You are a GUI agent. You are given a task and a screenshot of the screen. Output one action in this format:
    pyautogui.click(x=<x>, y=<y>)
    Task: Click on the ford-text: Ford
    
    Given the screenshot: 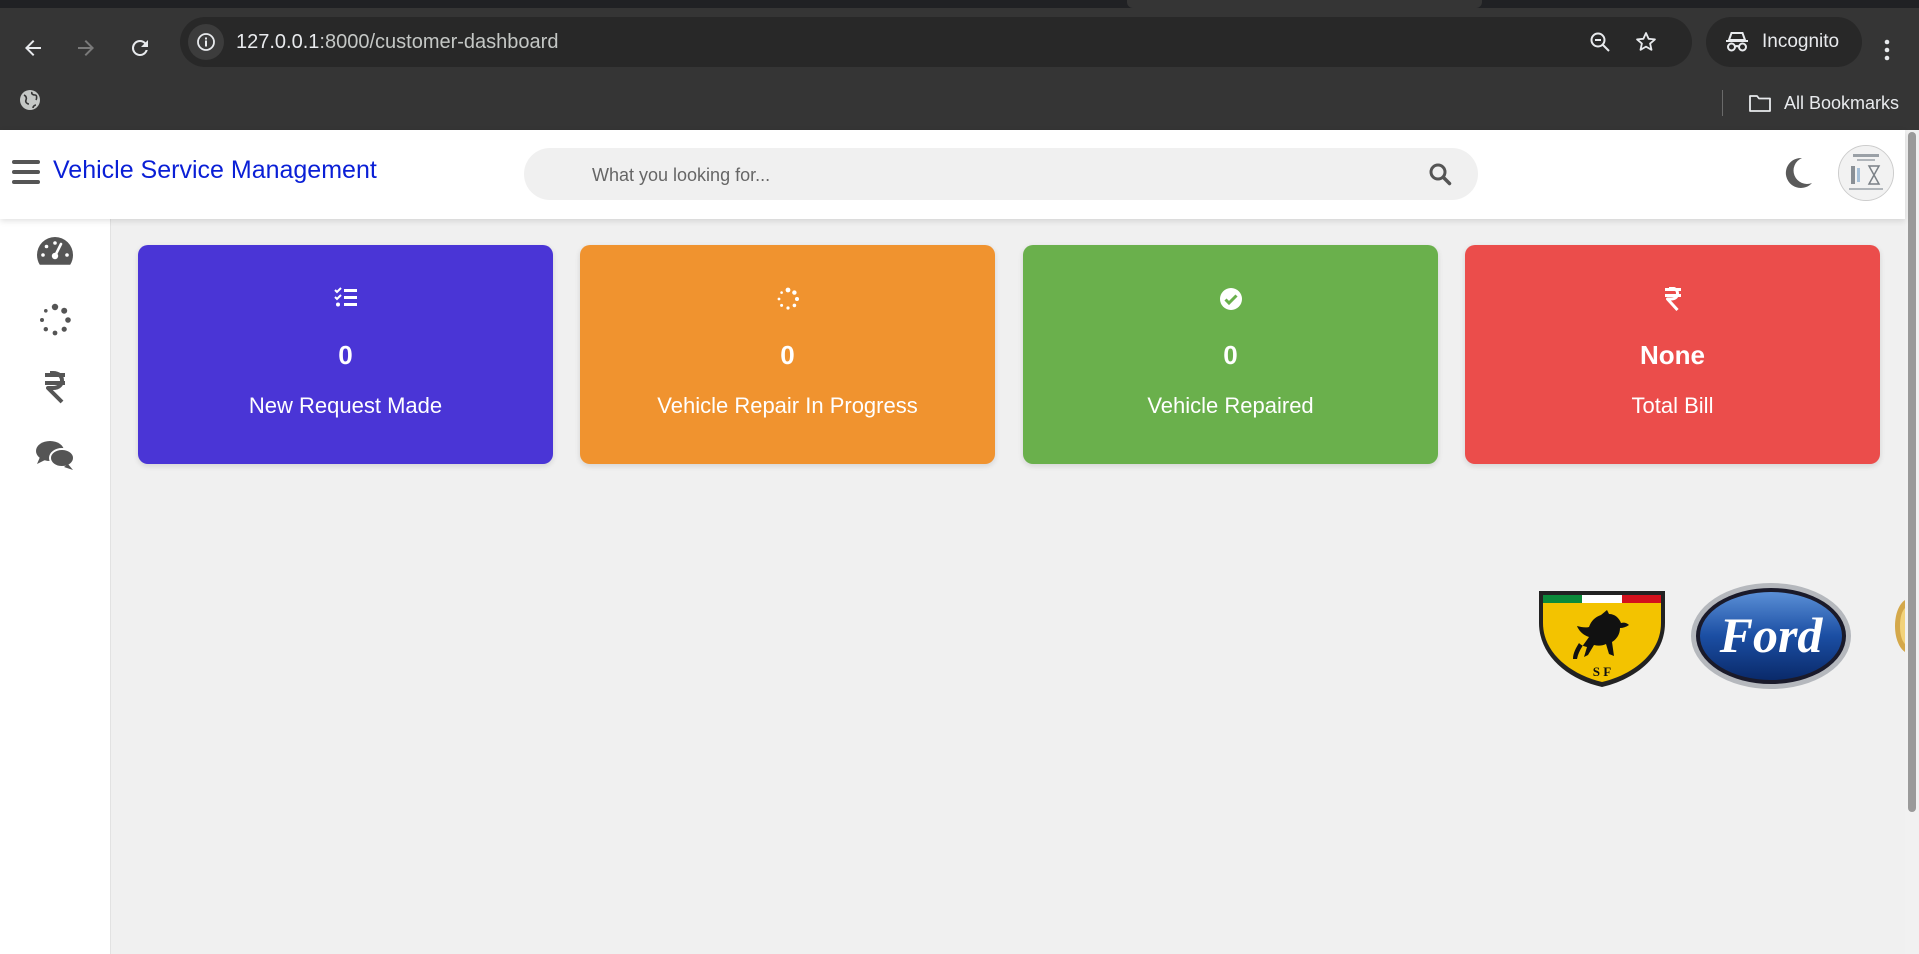 What is the action you would take?
    pyautogui.click(x=1771, y=635)
    